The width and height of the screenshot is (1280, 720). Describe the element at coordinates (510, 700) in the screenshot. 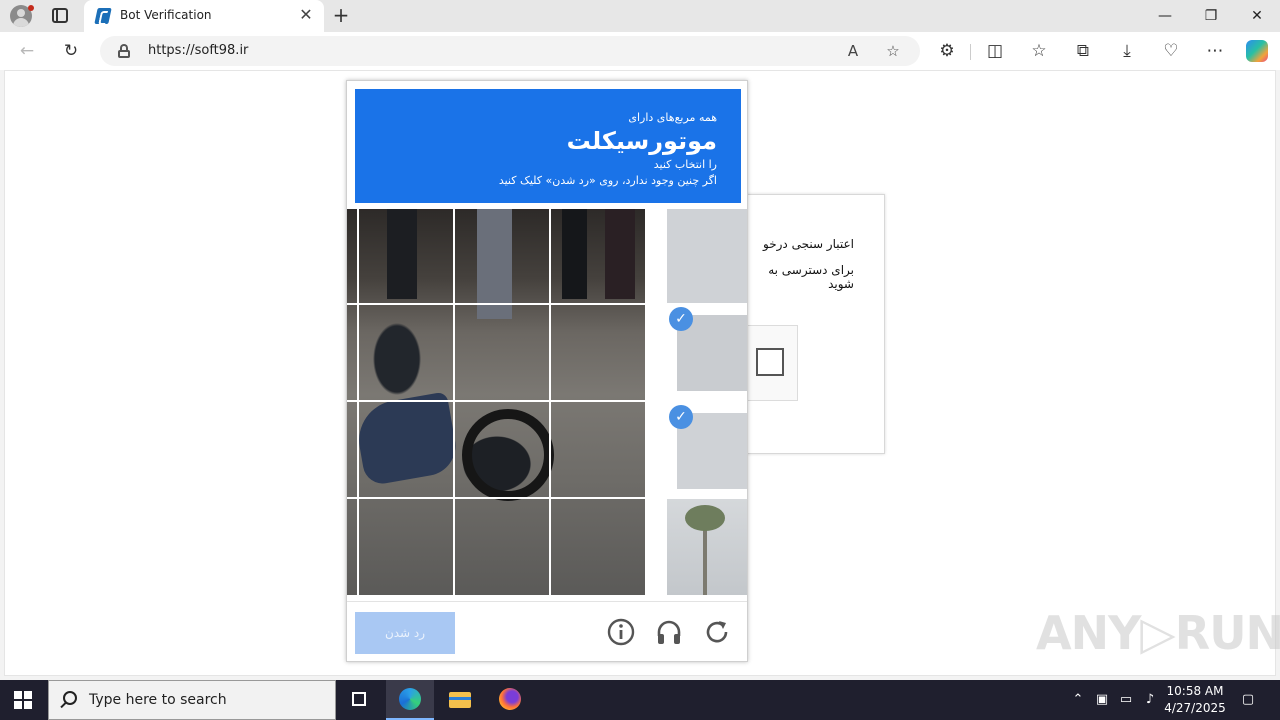

I see `firefox-icon` at that location.